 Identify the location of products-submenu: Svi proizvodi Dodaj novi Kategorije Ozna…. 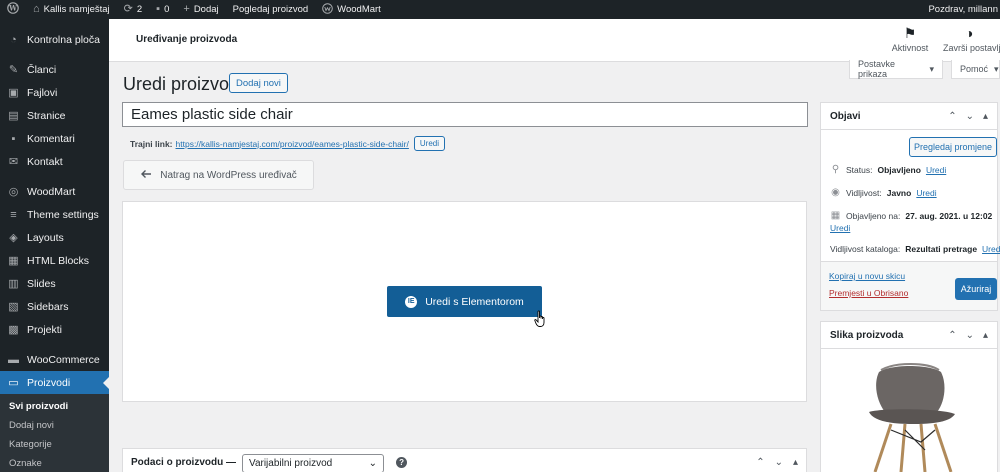
(54, 433).